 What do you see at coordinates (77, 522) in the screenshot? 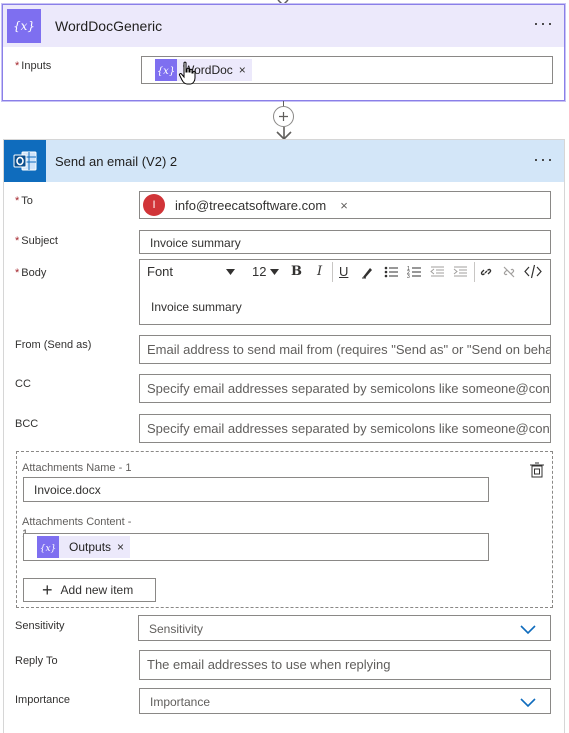
I see `attachments-content-label: Attachments Content -` at bounding box center [77, 522].